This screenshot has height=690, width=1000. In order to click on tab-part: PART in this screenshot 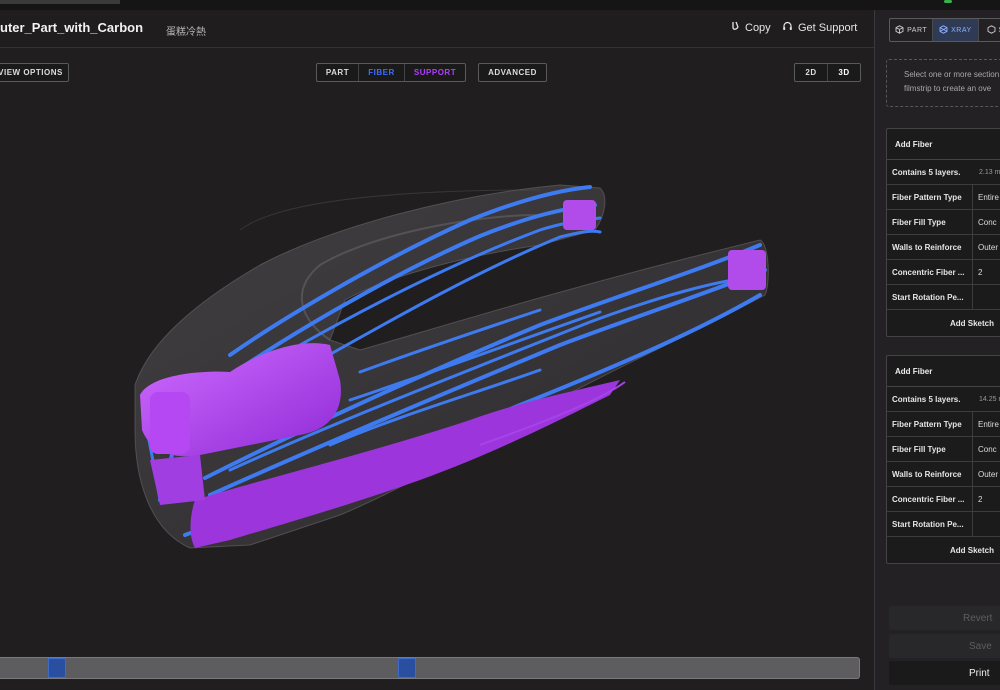, I will do `click(912, 30)`.